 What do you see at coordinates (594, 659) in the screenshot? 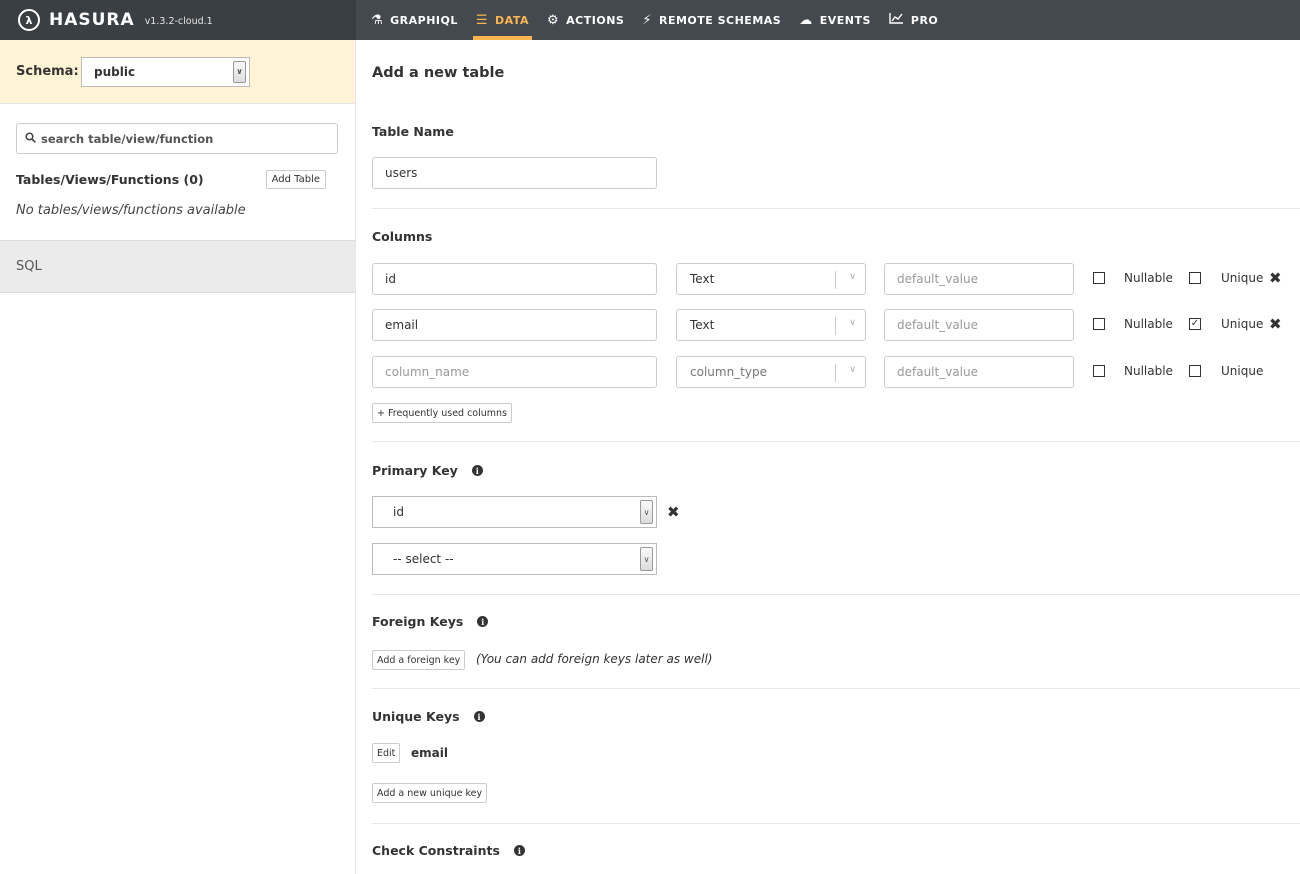
I see `foreign-key-note: (You can add foreign keys later as well)` at bounding box center [594, 659].